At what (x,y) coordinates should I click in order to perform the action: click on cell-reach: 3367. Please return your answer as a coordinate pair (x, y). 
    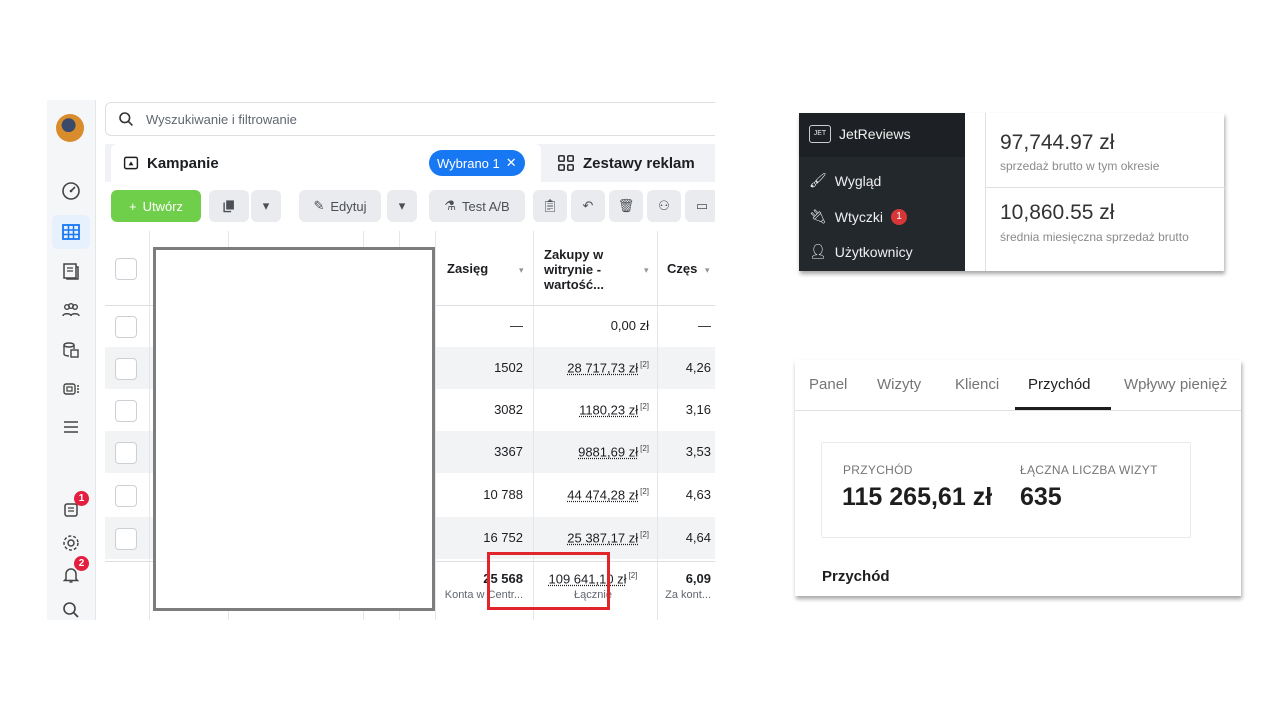
    Looking at the image, I should click on (508, 451).